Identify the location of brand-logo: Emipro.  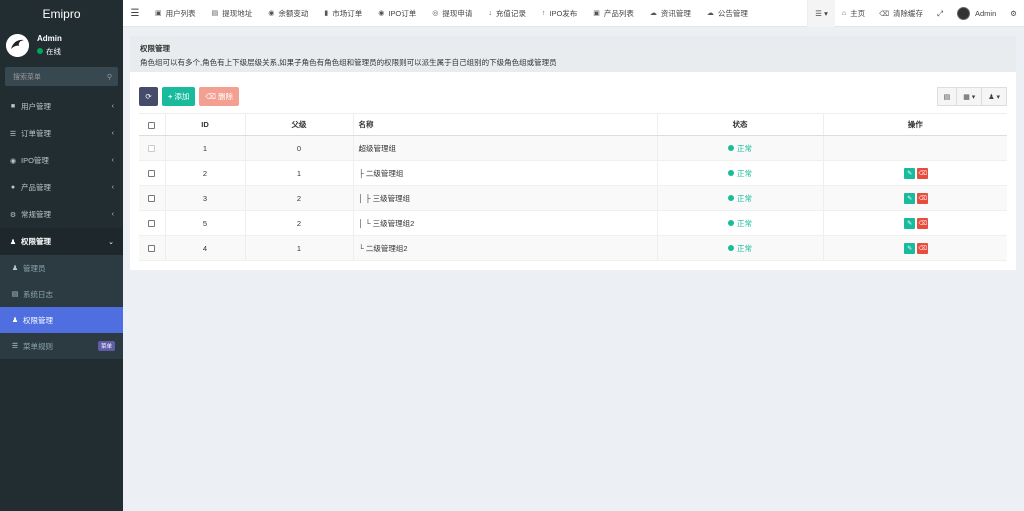
(61, 13).